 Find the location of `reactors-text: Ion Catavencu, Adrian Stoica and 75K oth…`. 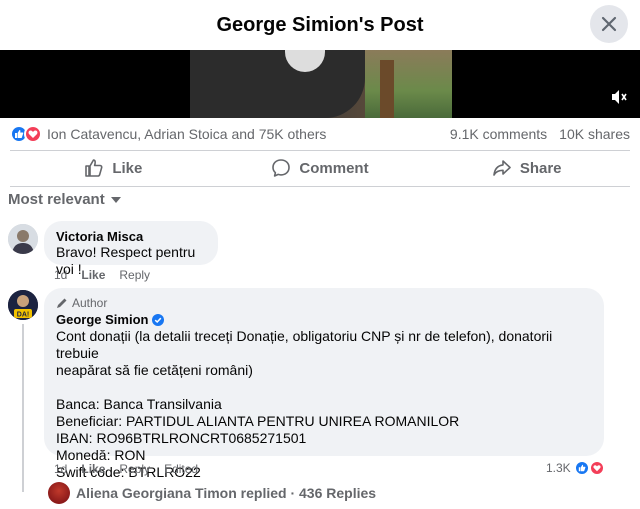

reactors-text: Ion Catavencu, Adrian Stoica and 75K oth… is located at coordinates (186, 134).